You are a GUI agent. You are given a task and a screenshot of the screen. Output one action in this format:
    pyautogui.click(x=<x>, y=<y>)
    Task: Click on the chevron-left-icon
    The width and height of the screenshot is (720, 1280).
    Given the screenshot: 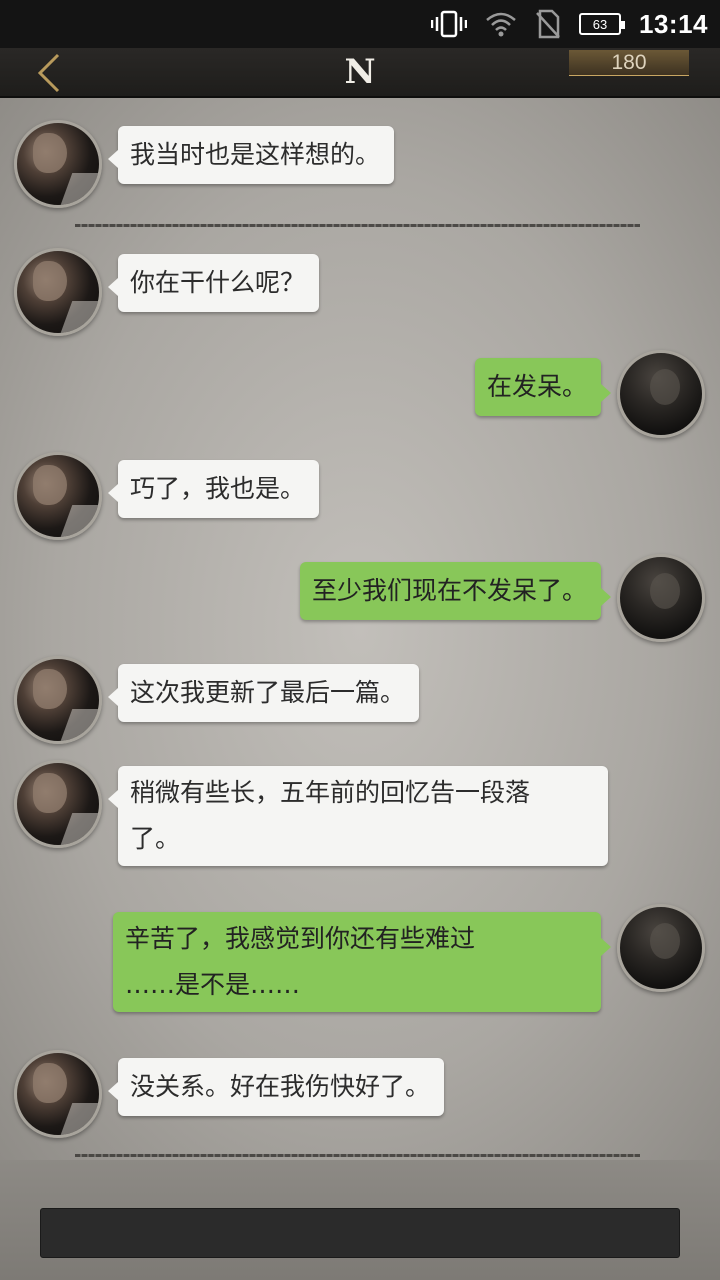 What is the action you would take?
    pyautogui.click(x=48, y=73)
    